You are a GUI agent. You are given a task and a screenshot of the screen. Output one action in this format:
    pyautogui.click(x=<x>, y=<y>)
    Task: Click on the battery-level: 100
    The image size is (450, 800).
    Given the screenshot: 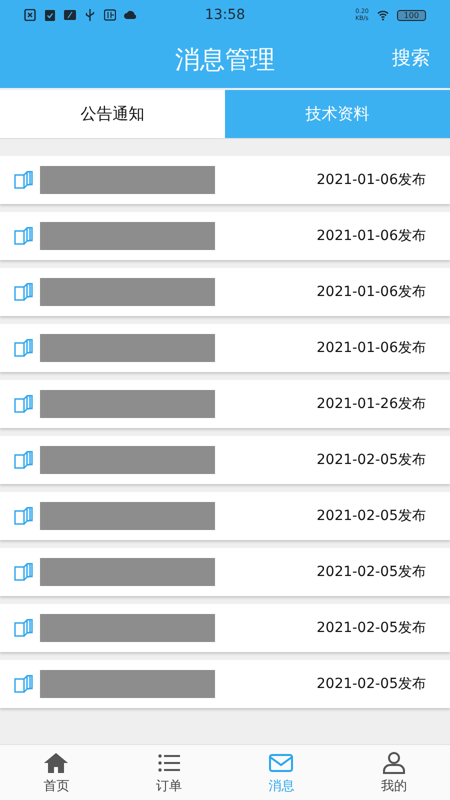 What is the action you would take?
    pyautogui.click(x=411, y=15)
    